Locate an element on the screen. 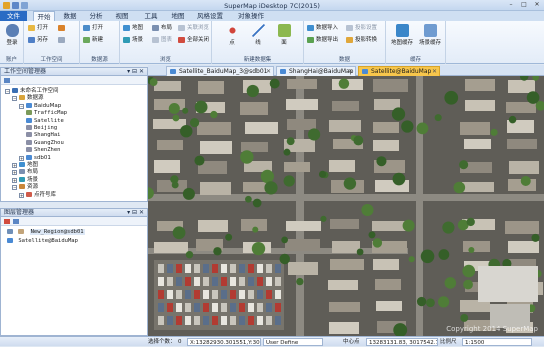  tree-item: − BaiduMap is located at coordinates (40, 106).